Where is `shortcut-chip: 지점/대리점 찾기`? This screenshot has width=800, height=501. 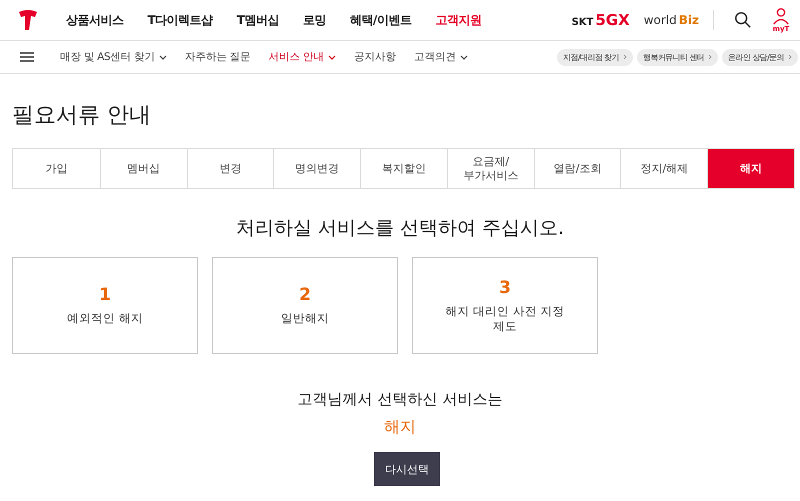 shortcut-chip: 지점/대리점 찾기 is located at coordinates (595, 57).